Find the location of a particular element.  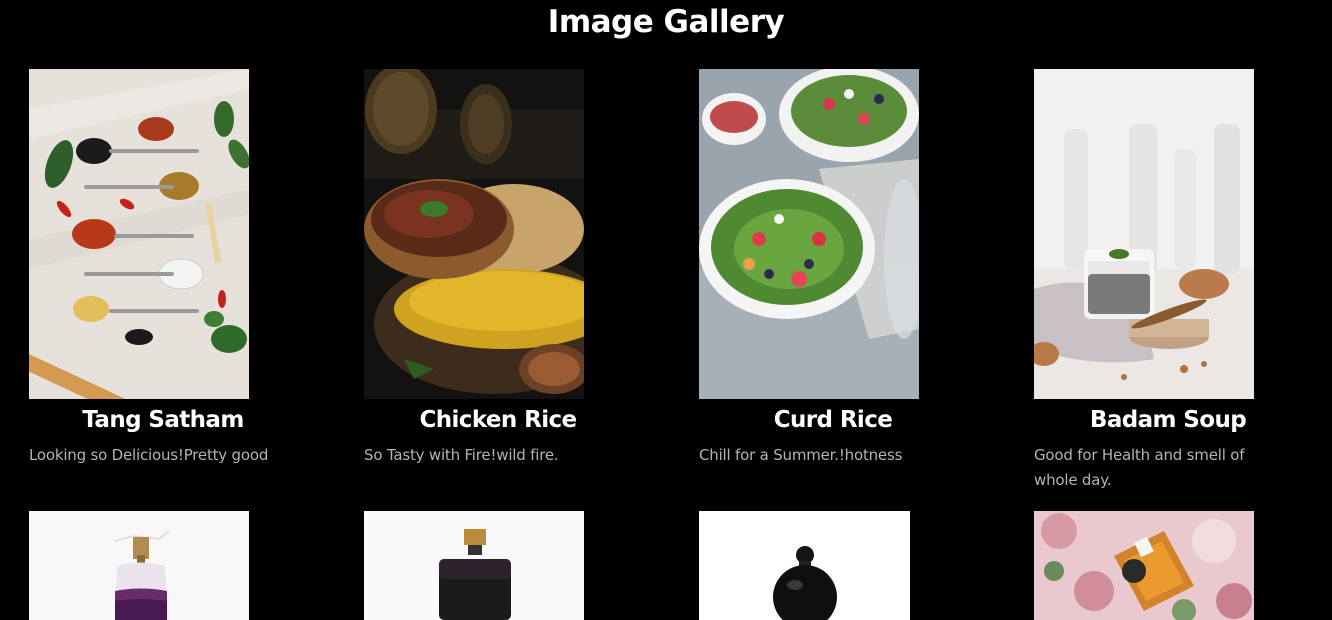

perfume-floral-photo is located at coordinates (1144, 565).